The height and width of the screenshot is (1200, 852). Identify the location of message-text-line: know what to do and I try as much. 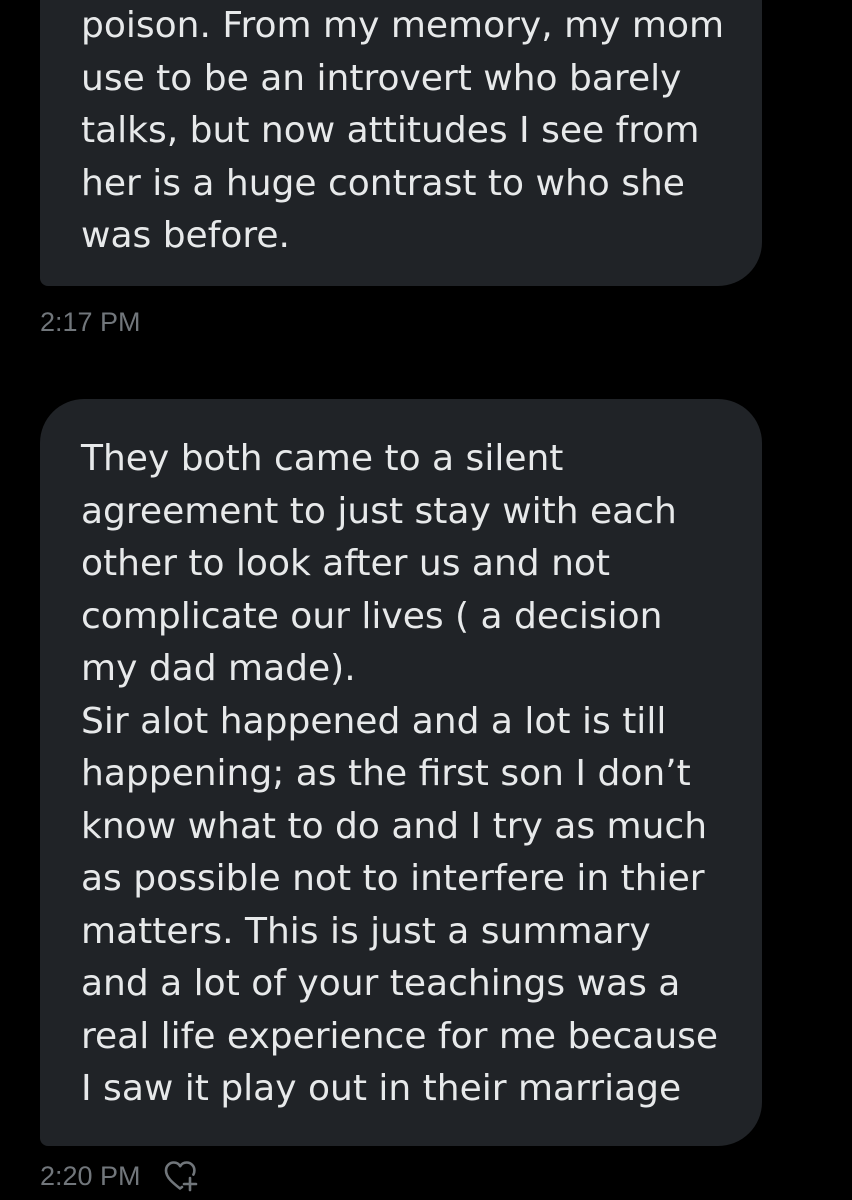
(394, 826).